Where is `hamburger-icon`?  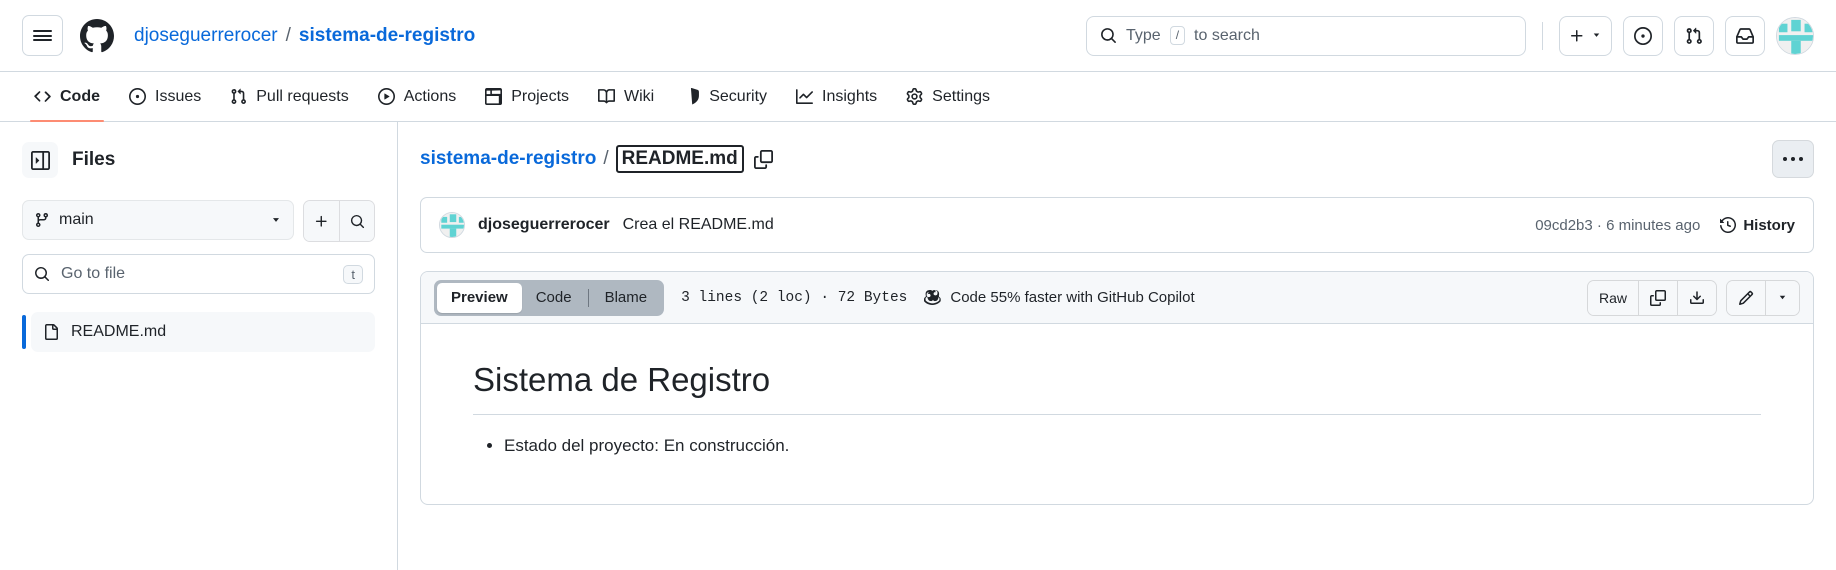 hamburger-icon is located at coordinates (42, 36).